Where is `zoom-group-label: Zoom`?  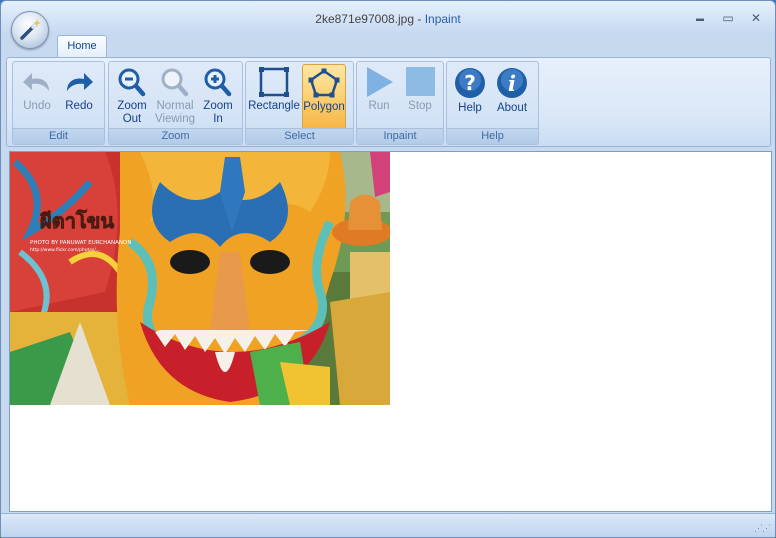
zoom-group-label: Zoom is located at coordinates (175, 136).